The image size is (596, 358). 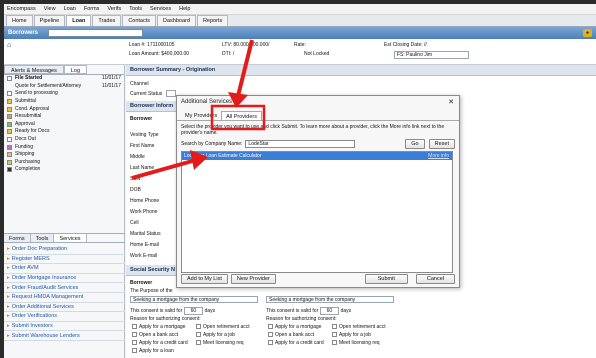 What do you see at coordinates (70, 238) in the screenshot?
I see `tab-services: Services` at bounding box center [70, 238].